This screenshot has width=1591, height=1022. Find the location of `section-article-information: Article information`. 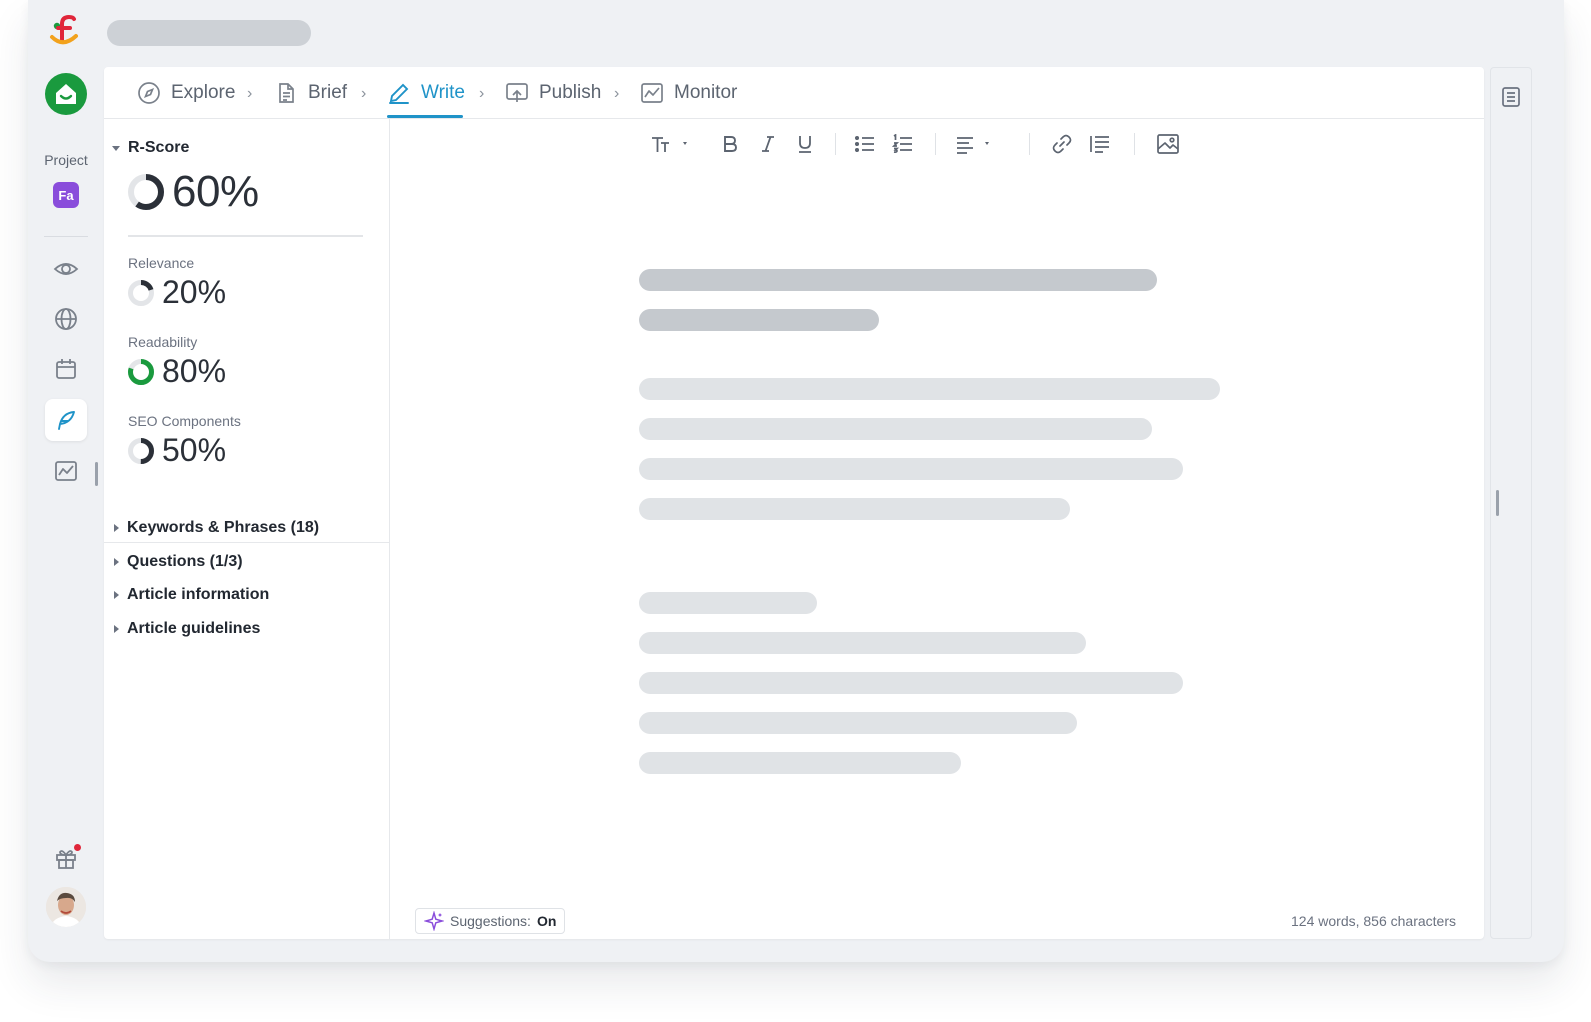

section-article-information: Article information is located at coordinates (191, 595).